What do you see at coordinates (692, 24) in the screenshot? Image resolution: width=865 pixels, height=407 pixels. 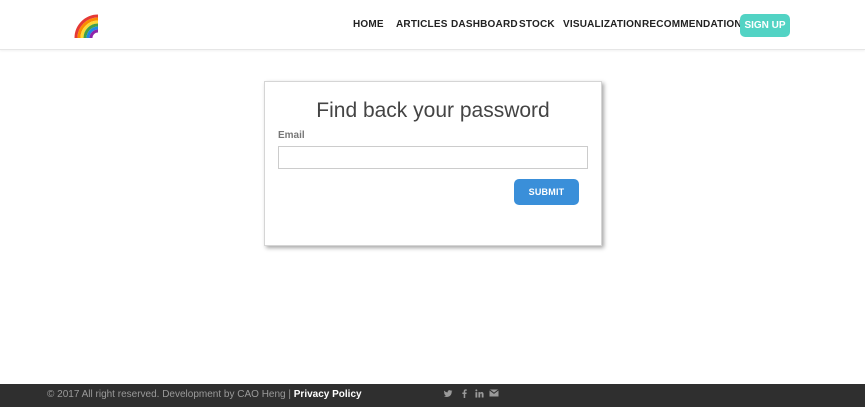 I see `nav-recommendation: RECOMMENDATION` at bounding box center [692, 24].